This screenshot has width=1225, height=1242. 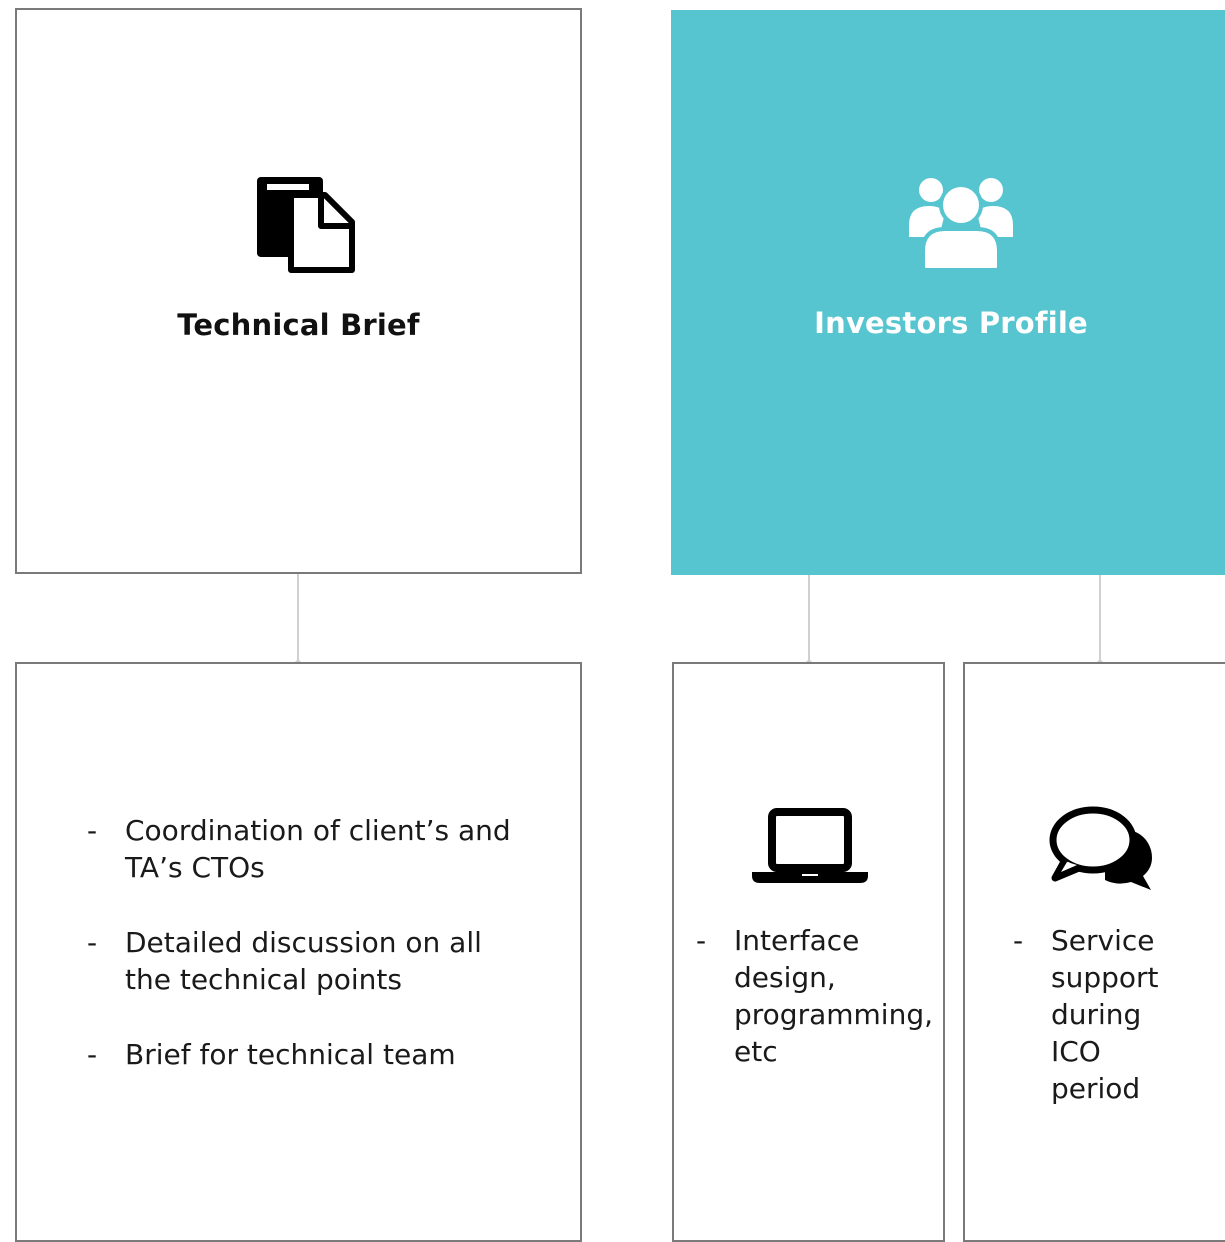 I want to click on document-icon, so click(x=306, y=225).